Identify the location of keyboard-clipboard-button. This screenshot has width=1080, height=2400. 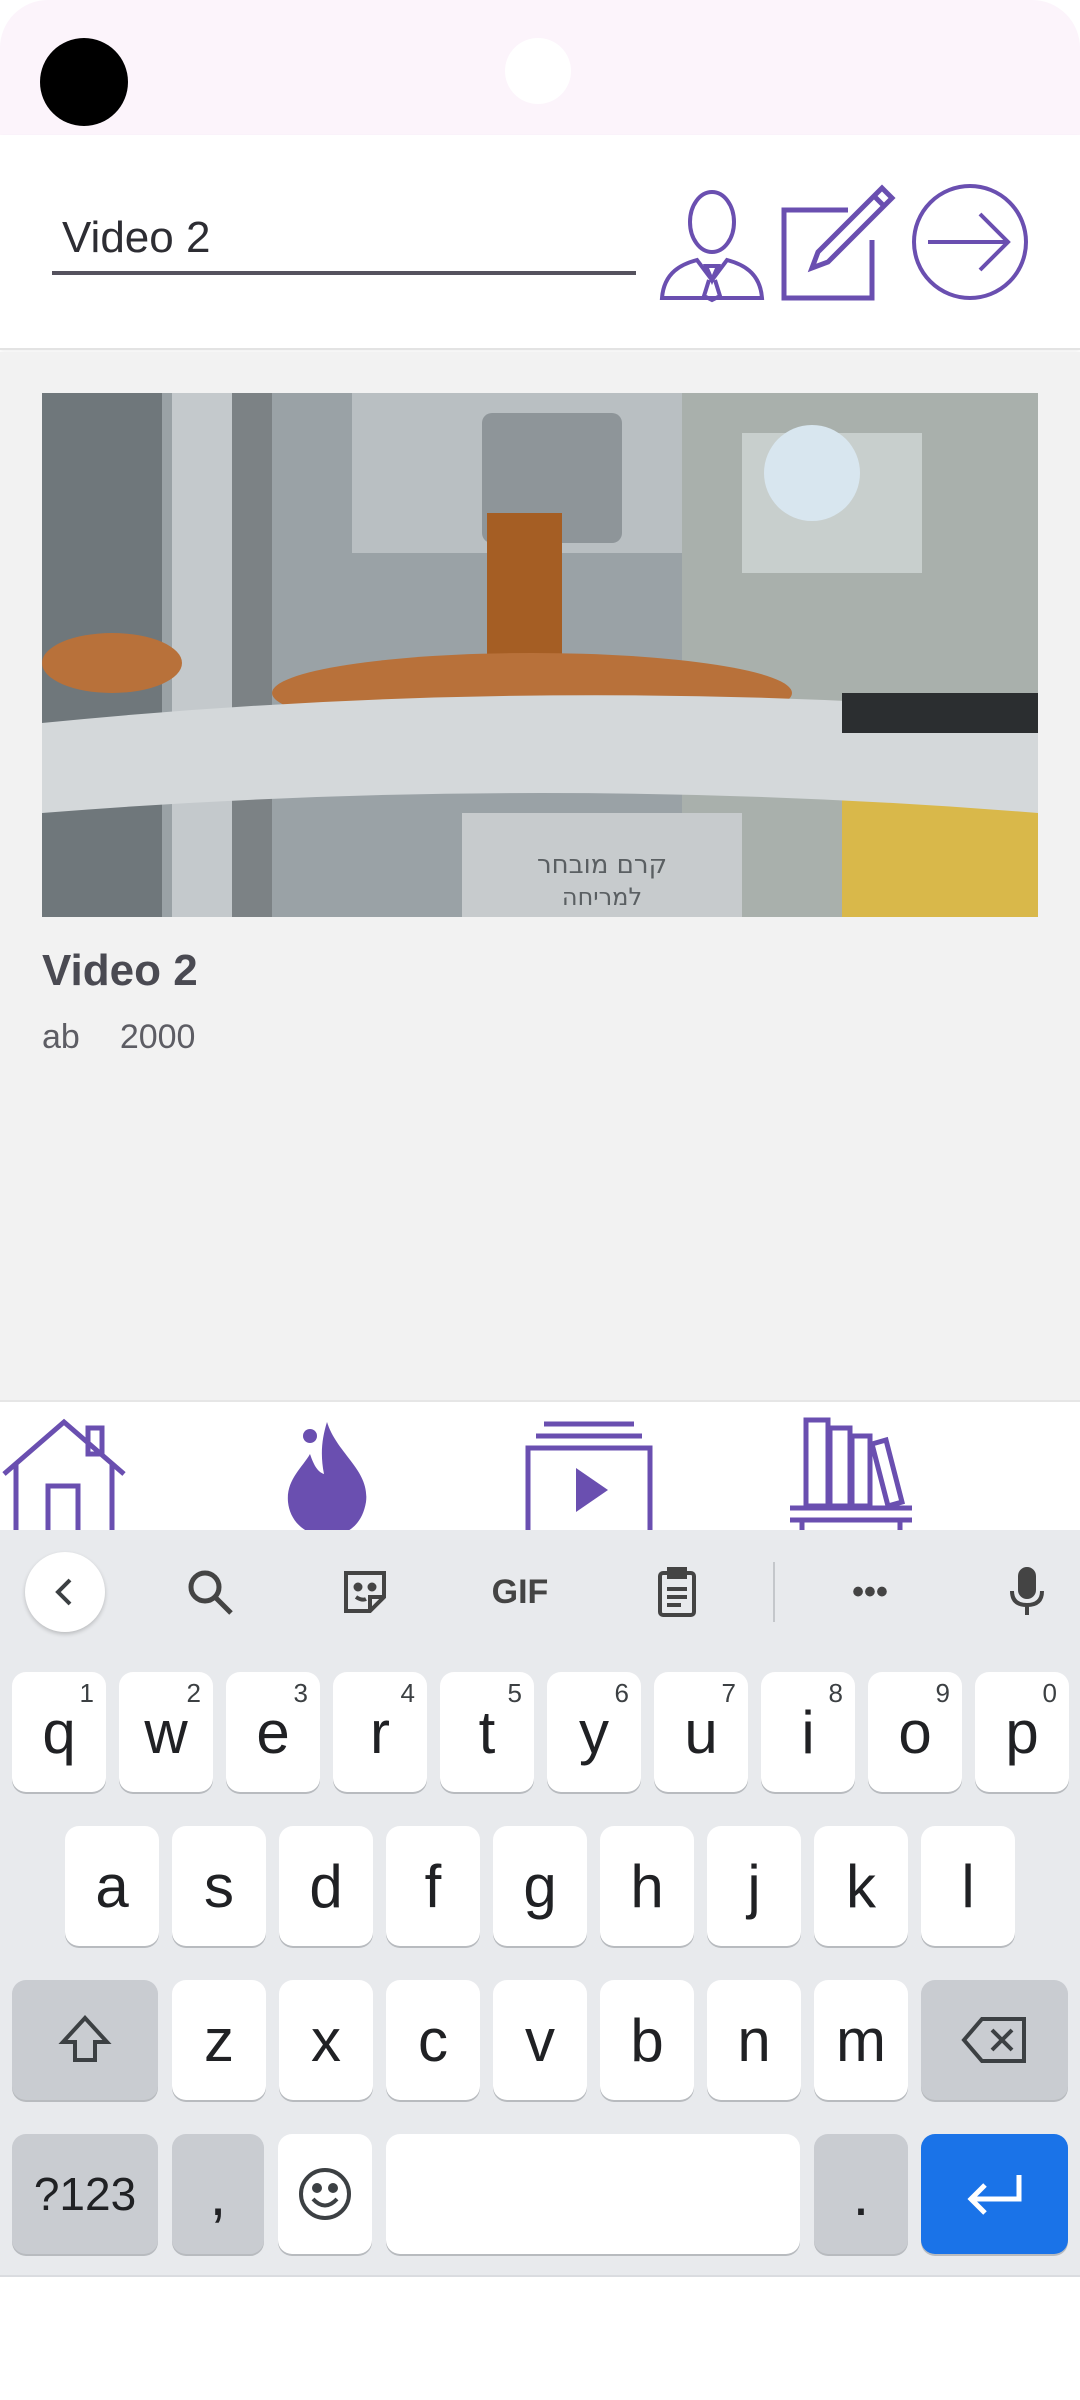
(677, 1592).